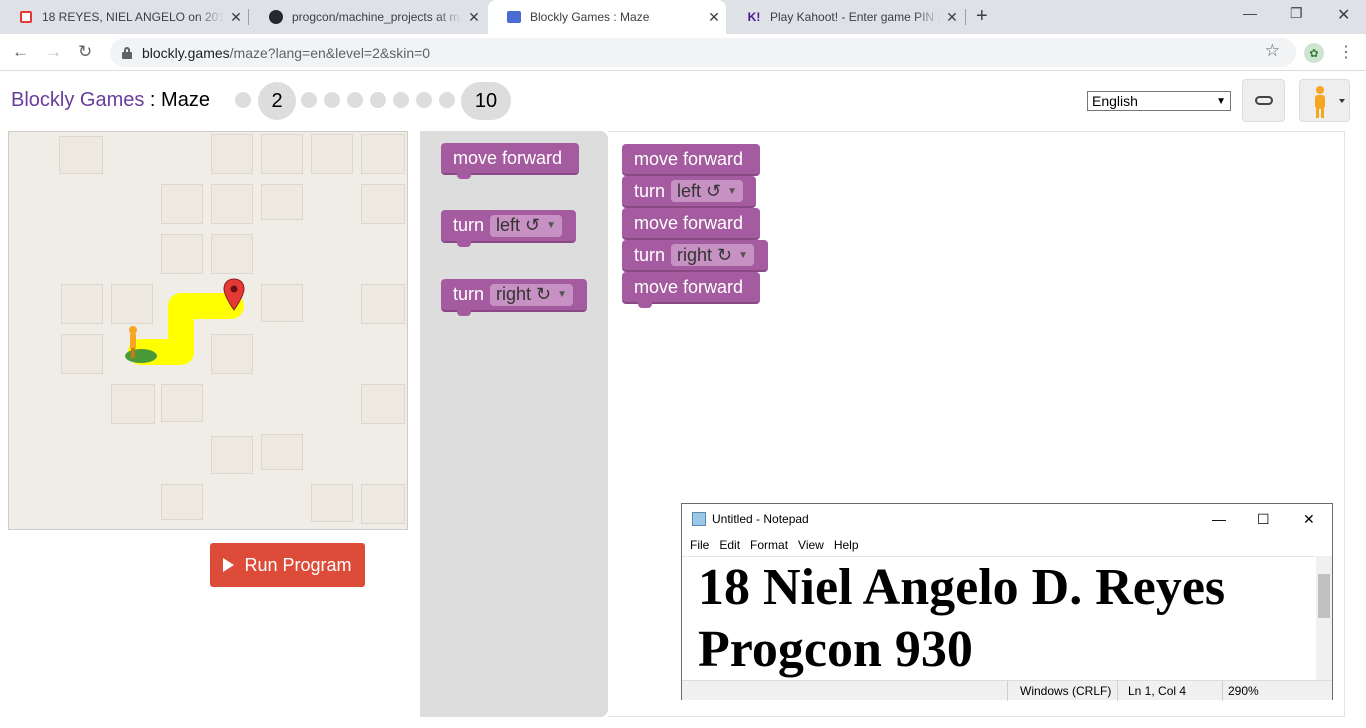 Image resolution: width=1366 pixels, height=728 pixels. Describe the element at coordinates (729, 545) in the screenshot. I see `menu-edit: Edit` at that location.